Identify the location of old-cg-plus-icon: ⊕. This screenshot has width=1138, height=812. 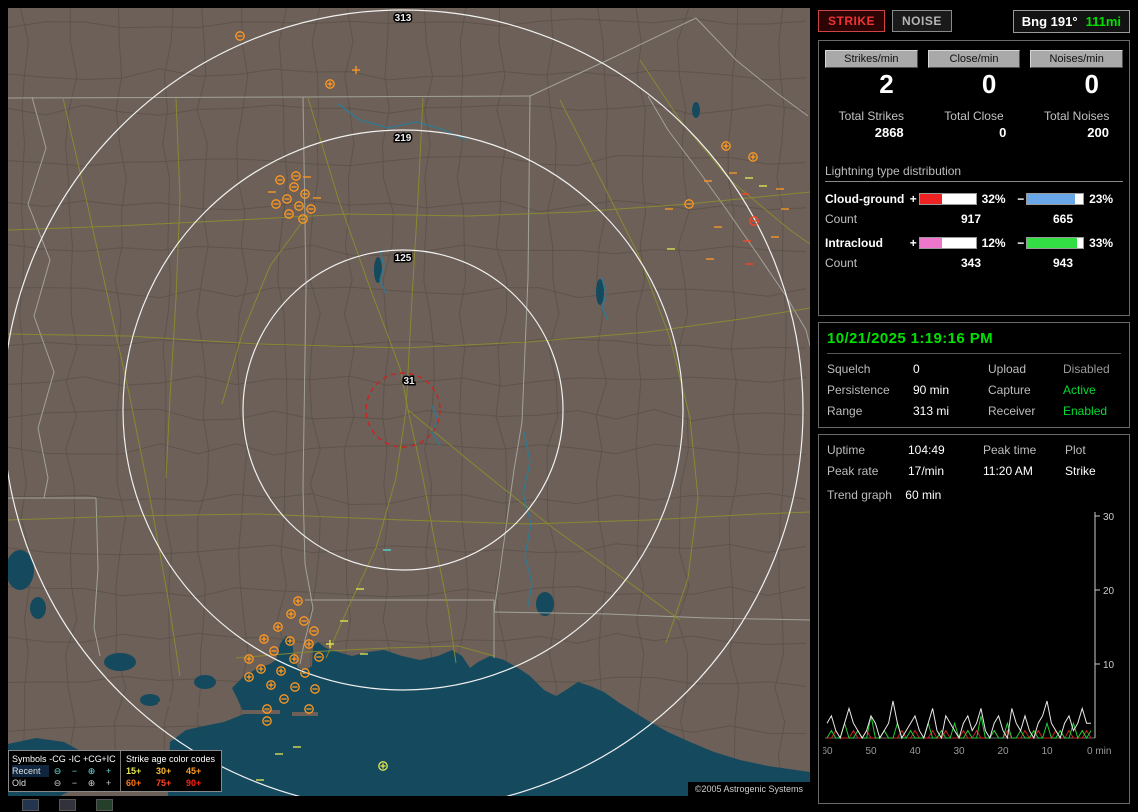
(91, 783).